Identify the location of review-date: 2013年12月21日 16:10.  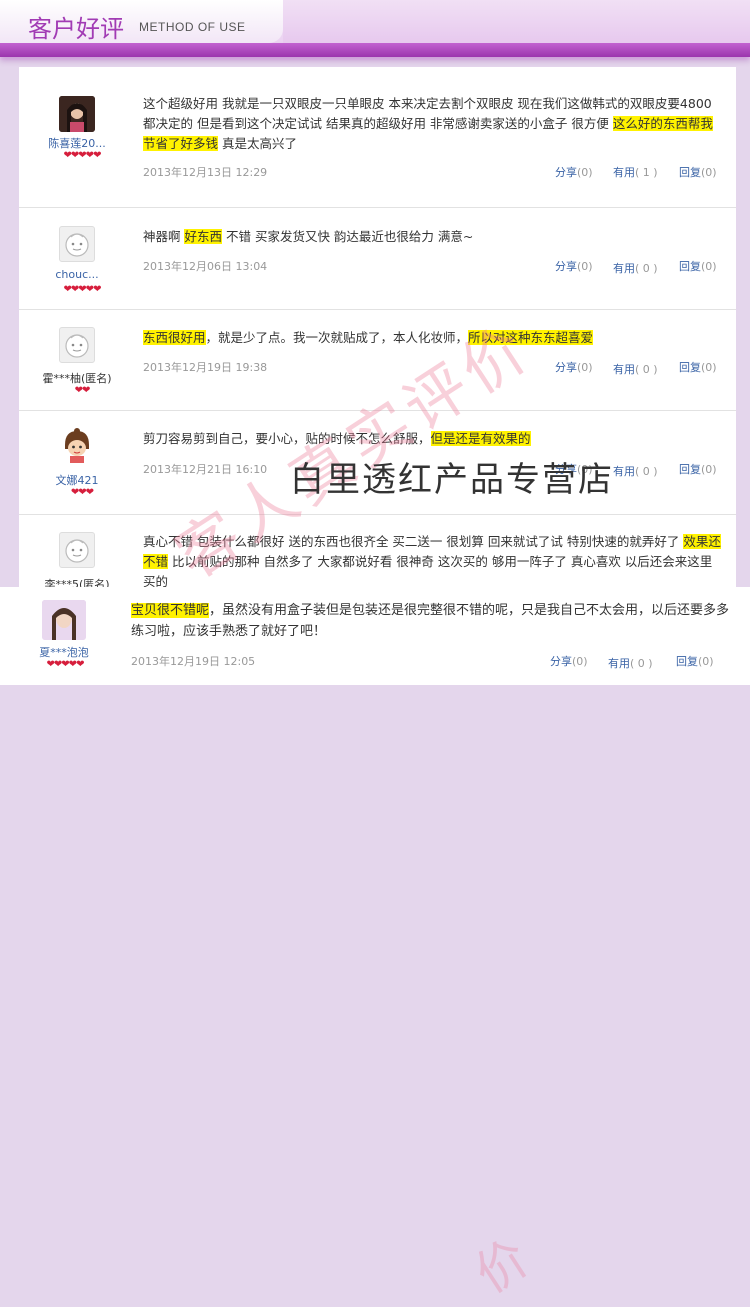
(205, 469).